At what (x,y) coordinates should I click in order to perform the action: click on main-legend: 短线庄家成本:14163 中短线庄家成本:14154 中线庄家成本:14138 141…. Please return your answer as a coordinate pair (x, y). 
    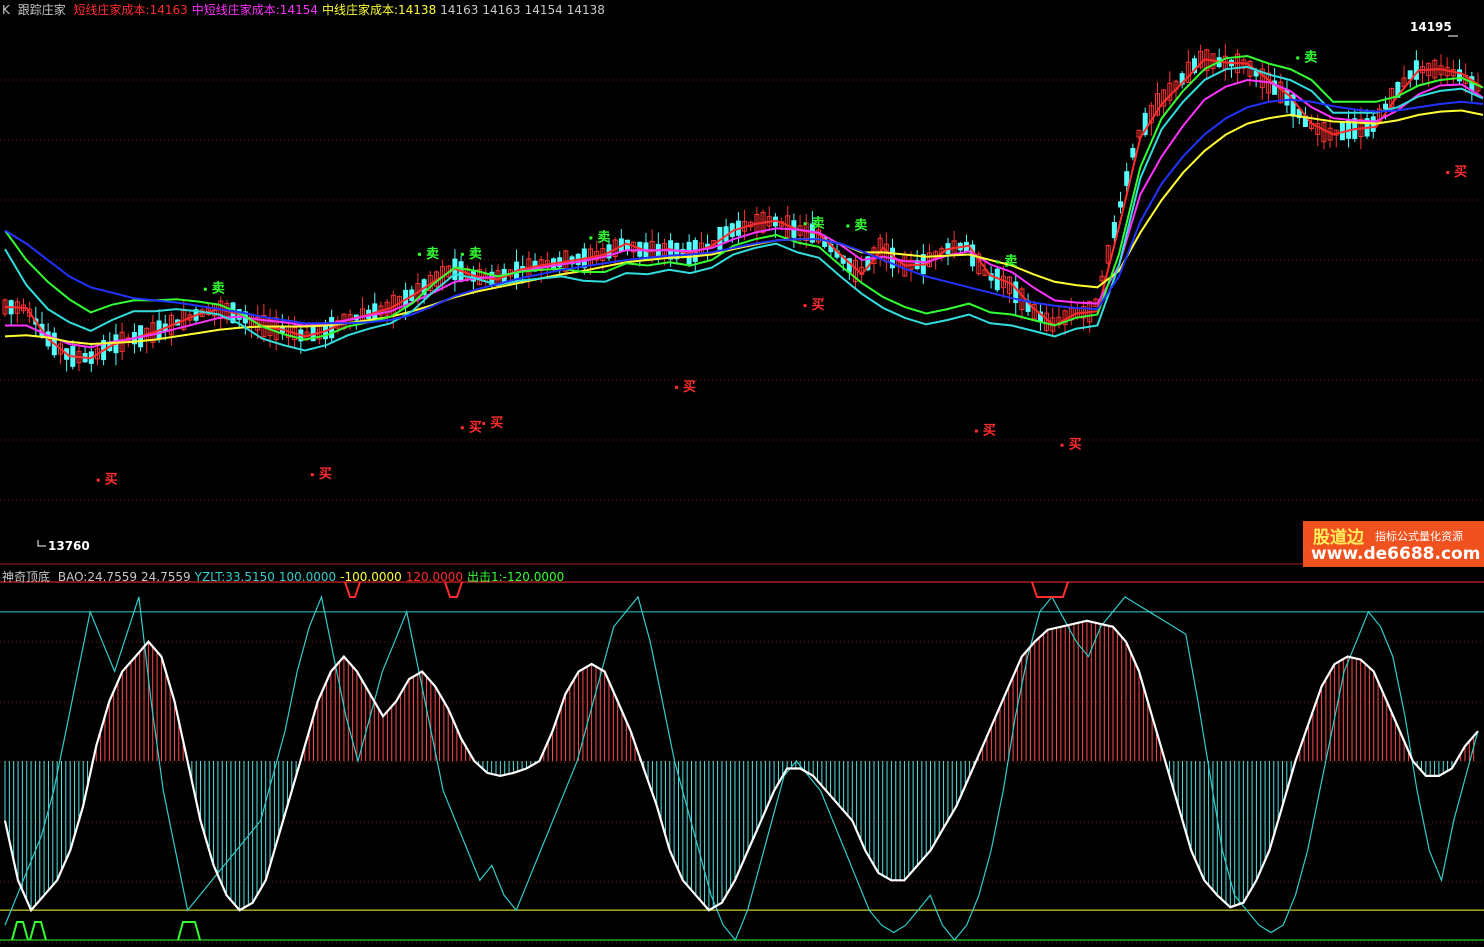
    Looking at the image, I should click on (341, 10).